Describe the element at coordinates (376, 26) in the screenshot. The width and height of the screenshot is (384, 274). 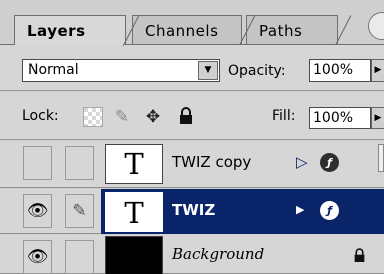
I see `panel-menu-button` at that location.